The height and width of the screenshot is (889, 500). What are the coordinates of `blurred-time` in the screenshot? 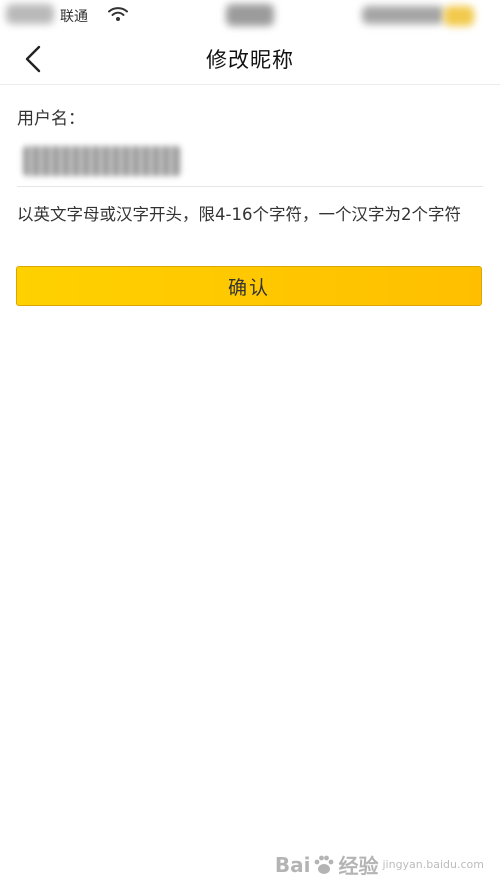 It's located at (250, 15).